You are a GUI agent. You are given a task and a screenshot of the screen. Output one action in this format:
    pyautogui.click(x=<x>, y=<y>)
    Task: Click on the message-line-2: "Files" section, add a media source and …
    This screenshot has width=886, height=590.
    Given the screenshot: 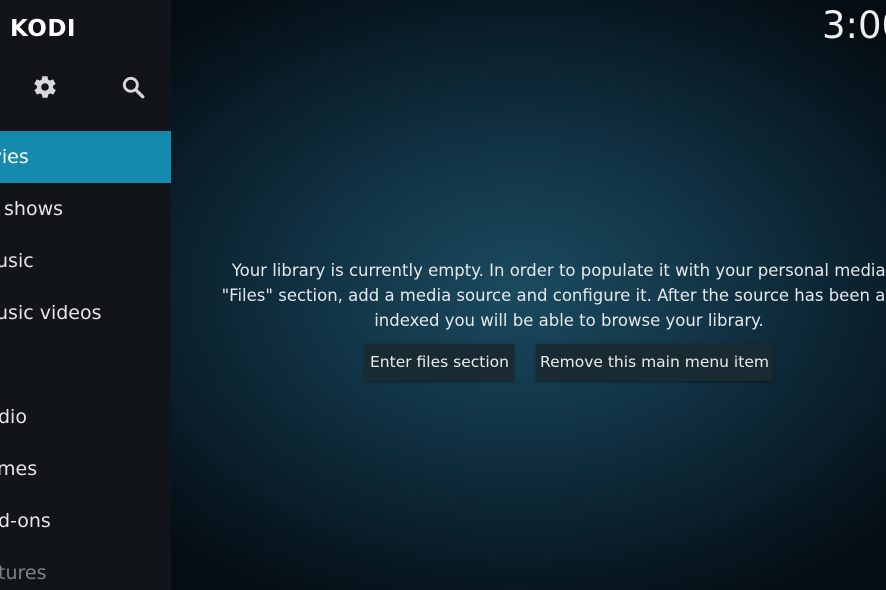 What is the action you would take?
    pyautogui.click(x=553, y=295)
    